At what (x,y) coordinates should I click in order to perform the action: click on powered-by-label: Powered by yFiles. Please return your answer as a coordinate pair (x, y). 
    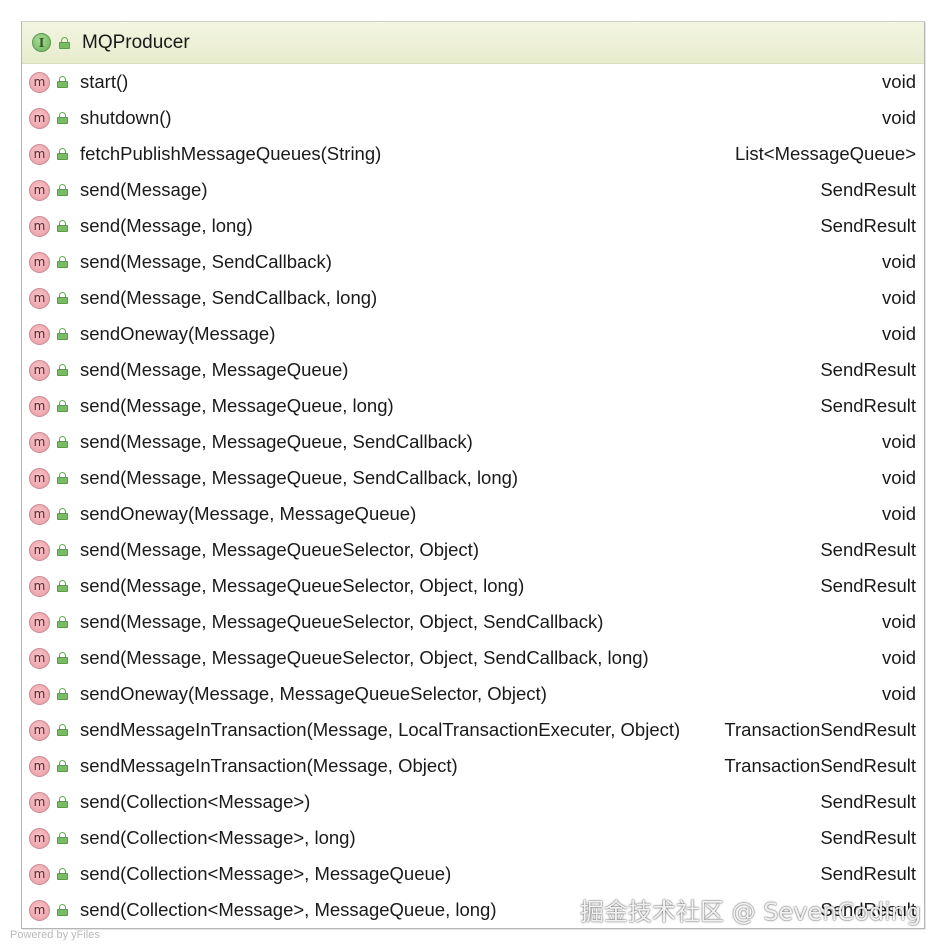
    Looking at the image, I should click on (55, 935).